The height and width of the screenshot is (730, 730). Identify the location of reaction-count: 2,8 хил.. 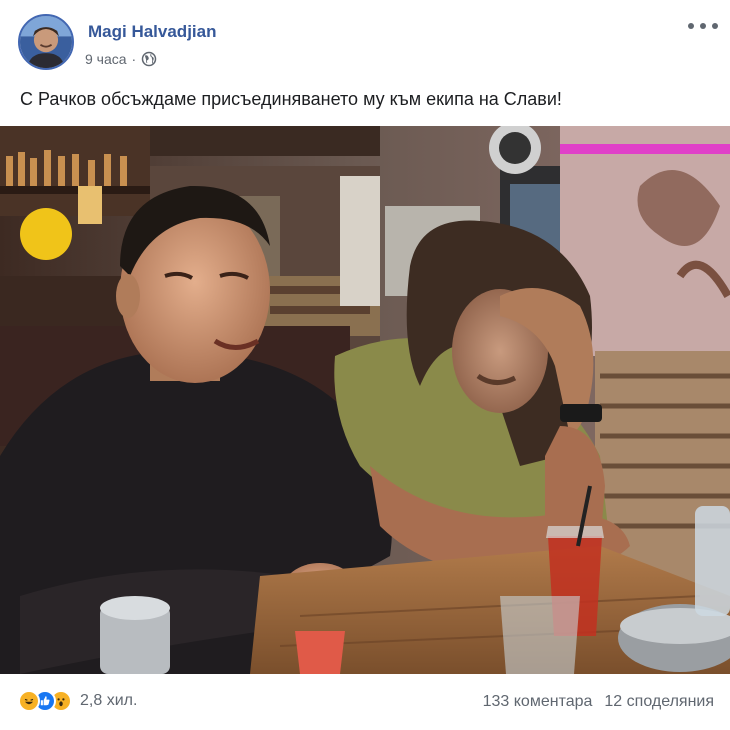
(108, 701).